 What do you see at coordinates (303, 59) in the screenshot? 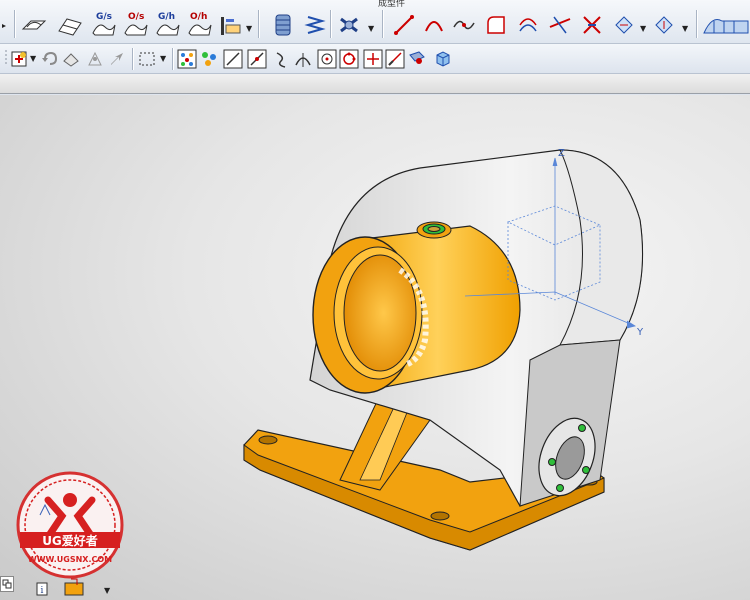
I see `intersection-icon` at bounding box center [303, 59].